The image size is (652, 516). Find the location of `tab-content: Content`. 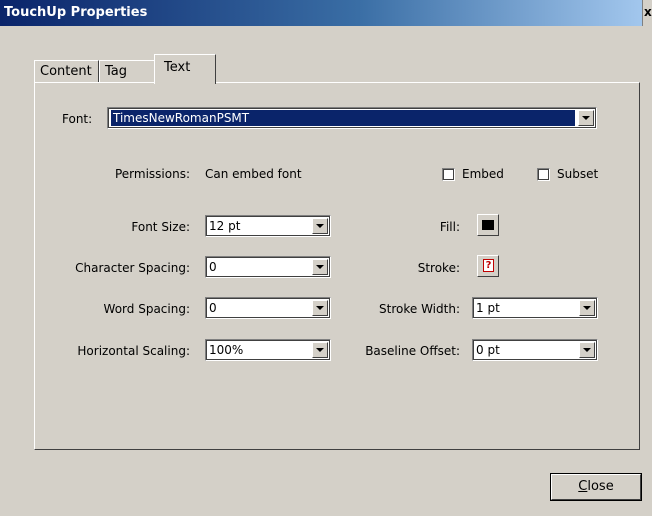

tab-content: Content is located at coordinates (66, 71).